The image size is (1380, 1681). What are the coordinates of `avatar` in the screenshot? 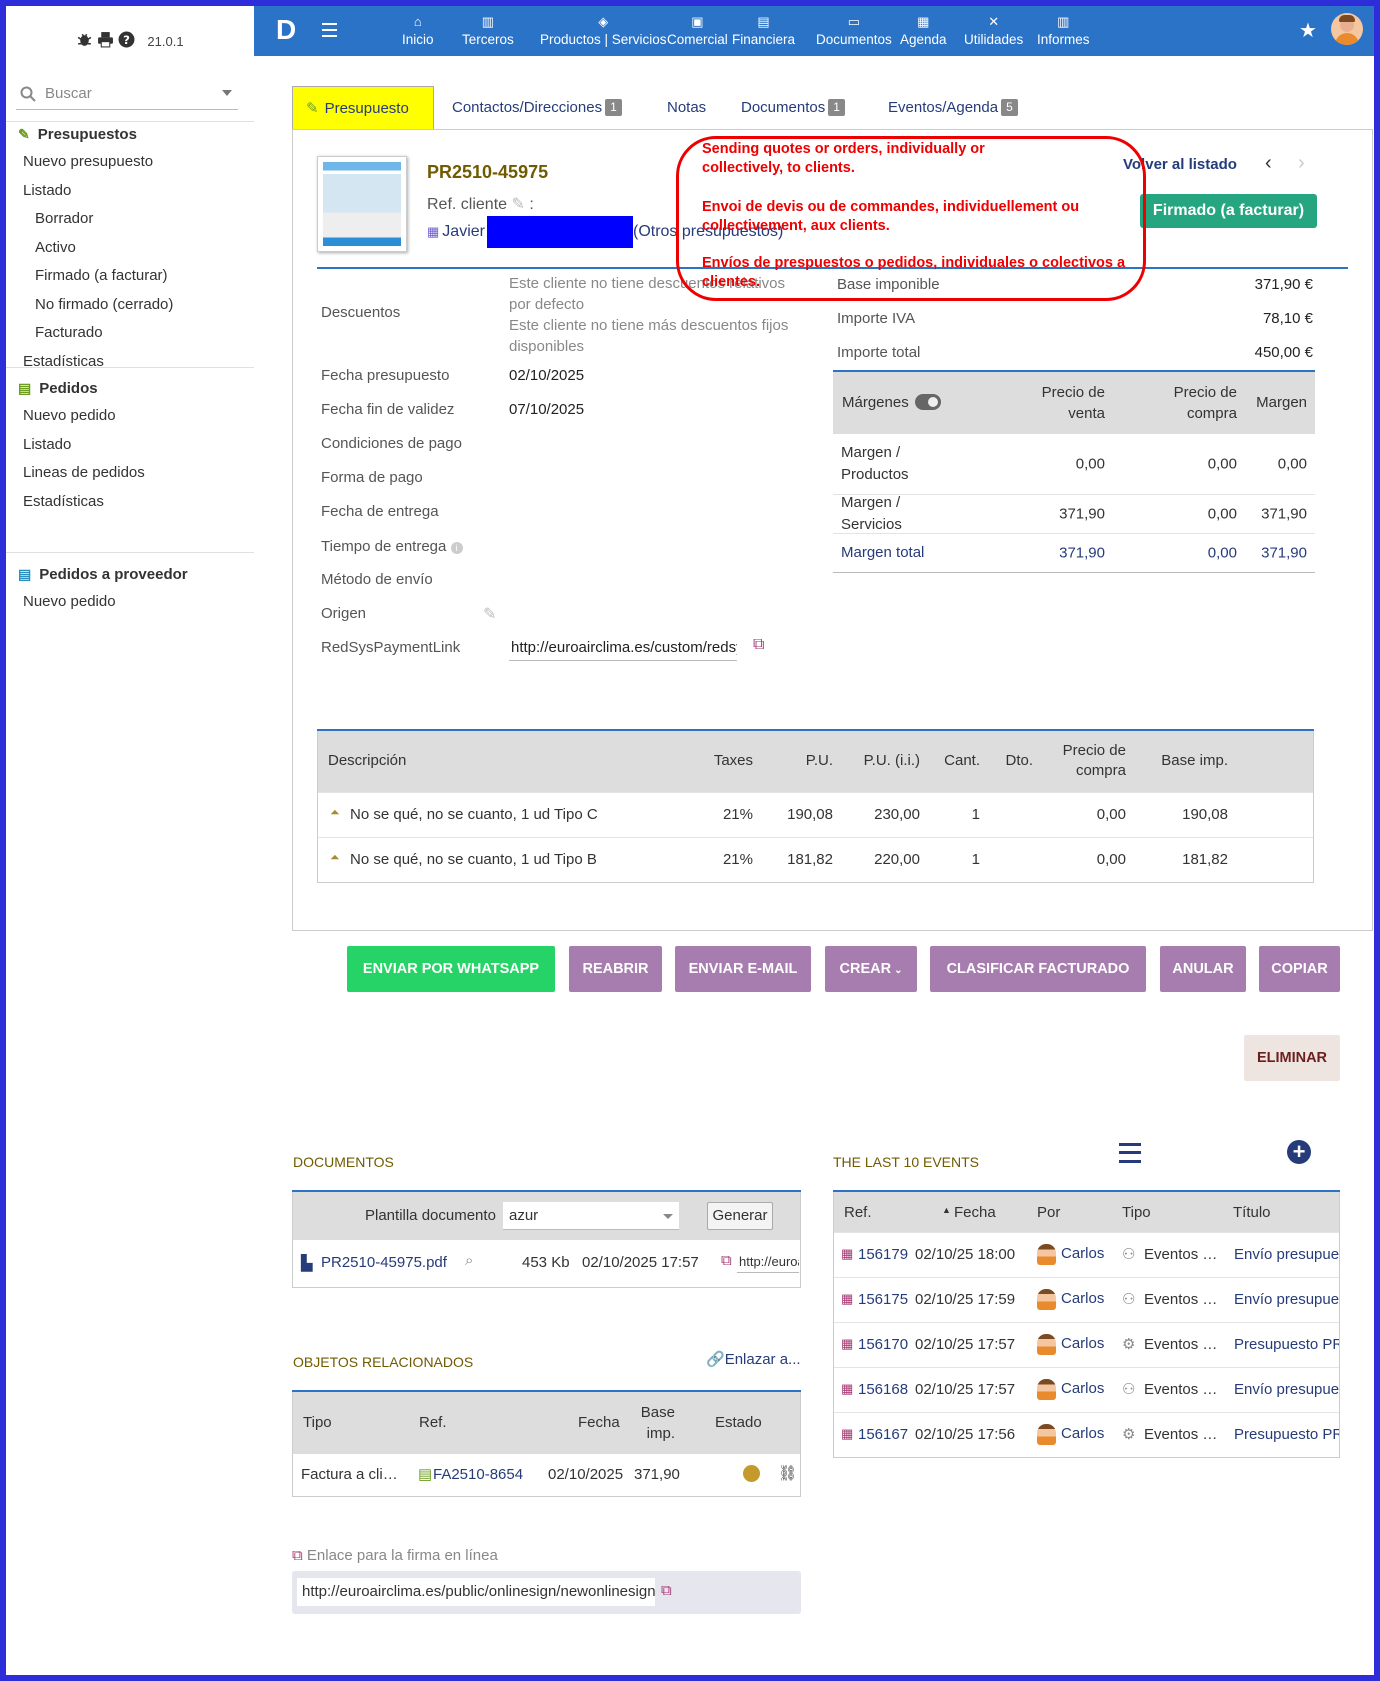 It's located at (1347, 29).